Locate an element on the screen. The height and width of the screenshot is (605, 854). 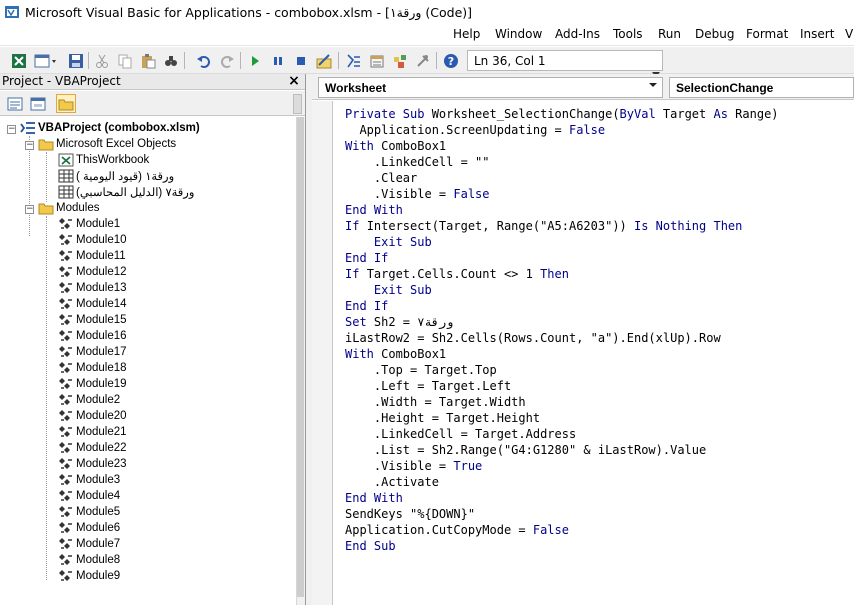
close-panel-button: × is located at coordinates (294, 82).